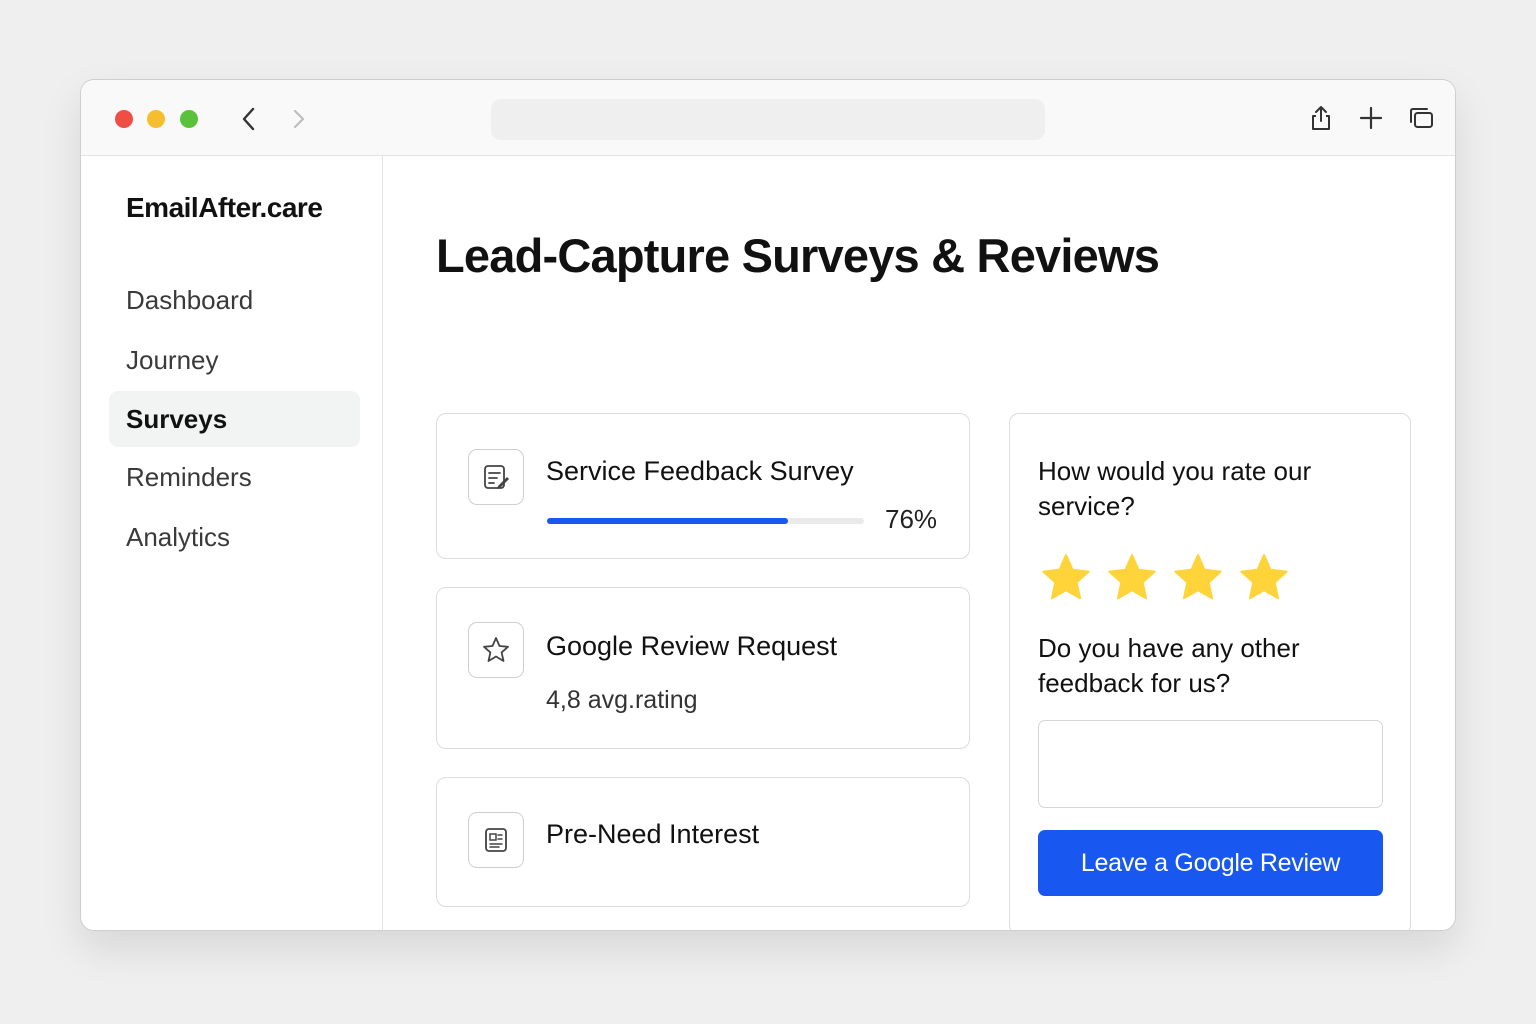 This screenshot has height=1024, width=1536. I want to click on rate-question: How would you rate our service?, so click(1175, 488).